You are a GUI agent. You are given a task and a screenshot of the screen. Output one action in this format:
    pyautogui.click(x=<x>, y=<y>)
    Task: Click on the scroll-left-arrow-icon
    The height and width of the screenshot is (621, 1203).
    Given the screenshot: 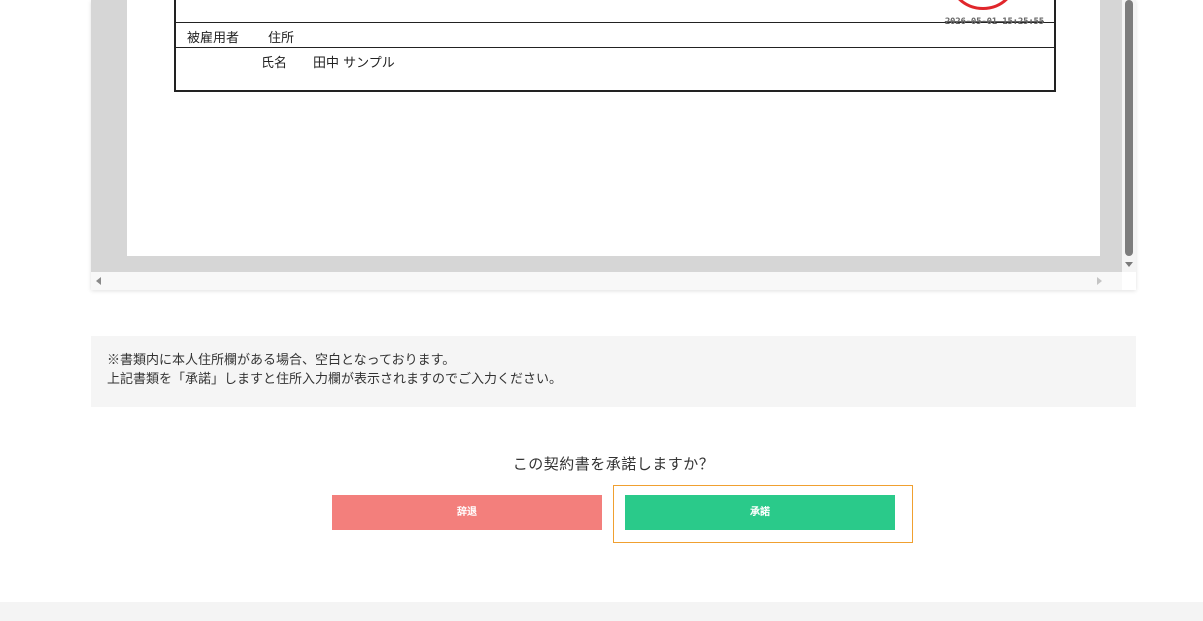 What is the action you would take?
    pyautogui.click(x=98, y=281)
    